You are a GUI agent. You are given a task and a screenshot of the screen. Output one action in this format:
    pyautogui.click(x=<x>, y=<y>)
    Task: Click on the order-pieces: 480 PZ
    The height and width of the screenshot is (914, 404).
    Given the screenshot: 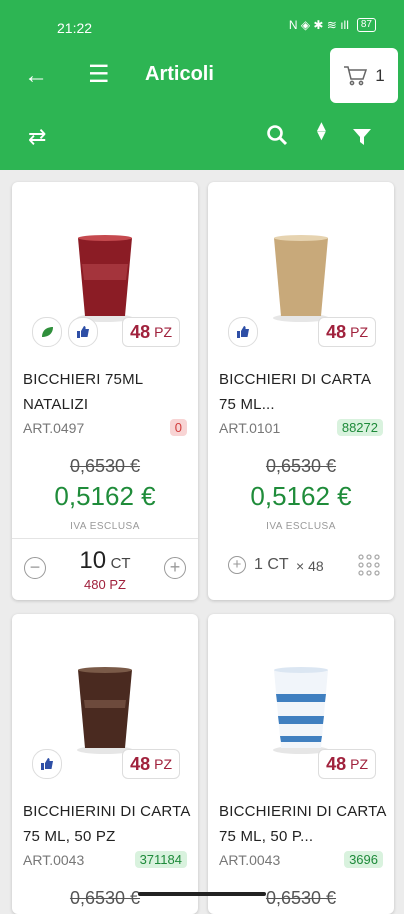 What is the action you would take?
    pyautogui.click(x=105, y=584)
    